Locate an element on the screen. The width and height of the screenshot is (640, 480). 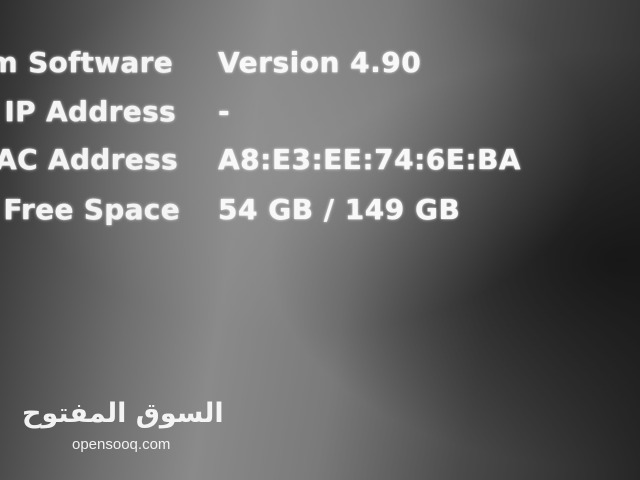
opensooq-watermark: السوق المفتوح opensooq.com is located at coordinates (123, 430).